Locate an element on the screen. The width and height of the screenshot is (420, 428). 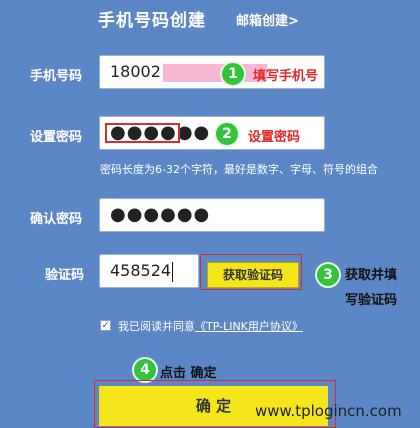
captcha-annotation-line2: 写验证码 is located at coordinates (371, 300).